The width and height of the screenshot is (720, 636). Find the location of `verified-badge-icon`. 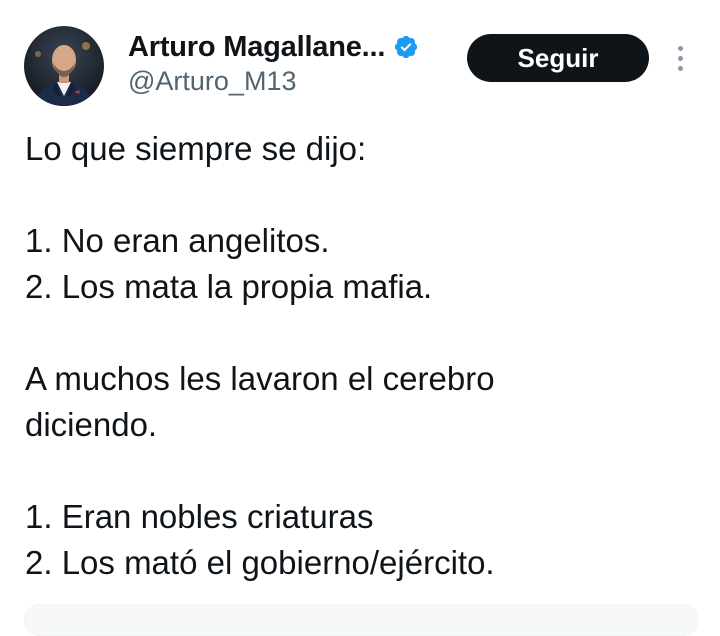

verified-badge-icon is located at coordinates (406, 47).